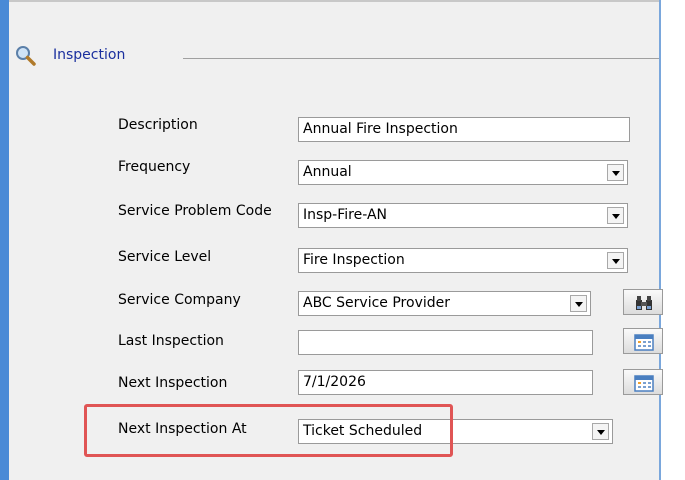  Describe the element at coordinates (673, 240) in the screenshot. I see `right-panel-strip` at that location.